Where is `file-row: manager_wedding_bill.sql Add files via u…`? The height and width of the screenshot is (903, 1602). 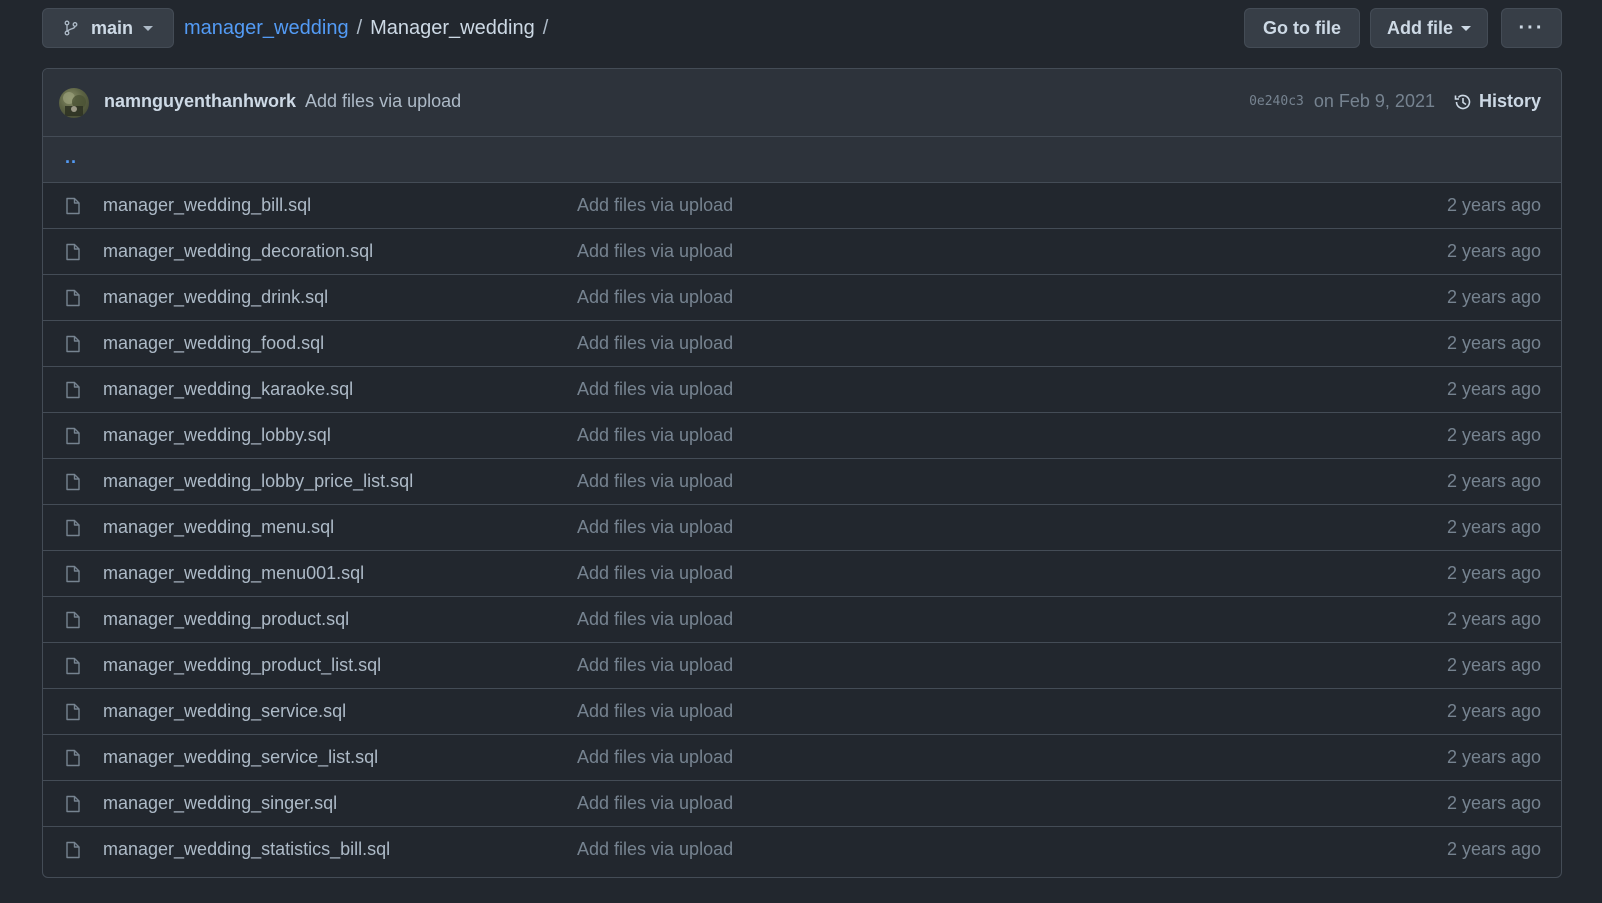 file-row: manager_wedding_bill.sql Add files via u… is located at coordinates (802, 206).